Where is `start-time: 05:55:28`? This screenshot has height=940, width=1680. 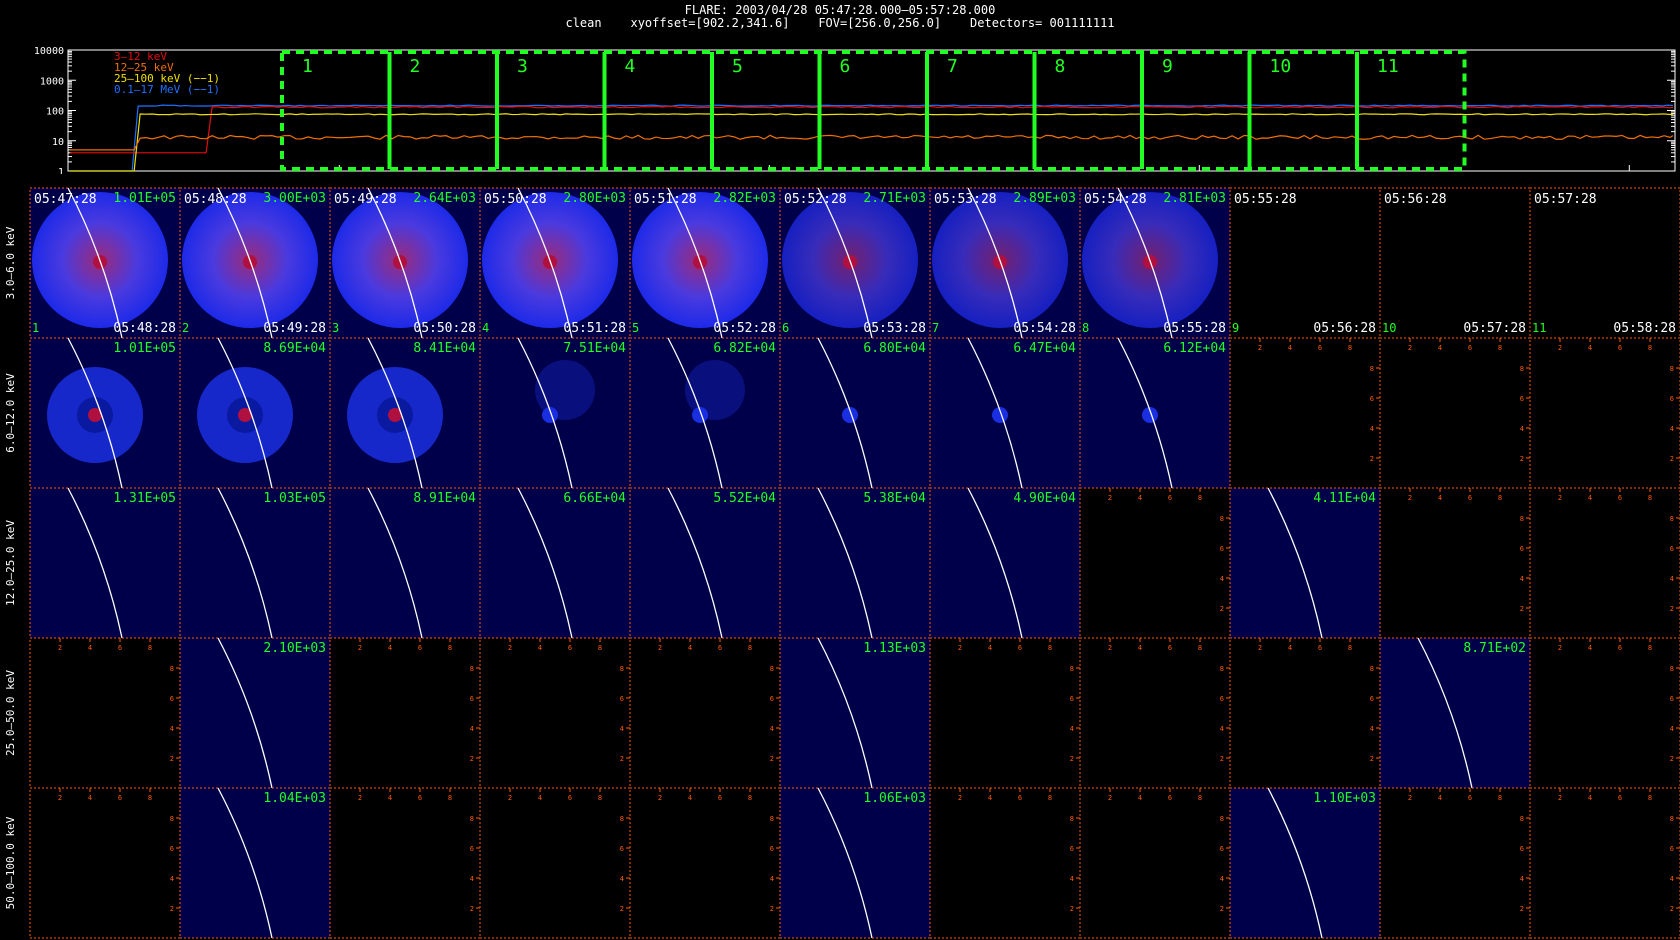
start-time: 05:55:28 is located at coordinates (1265, 199).